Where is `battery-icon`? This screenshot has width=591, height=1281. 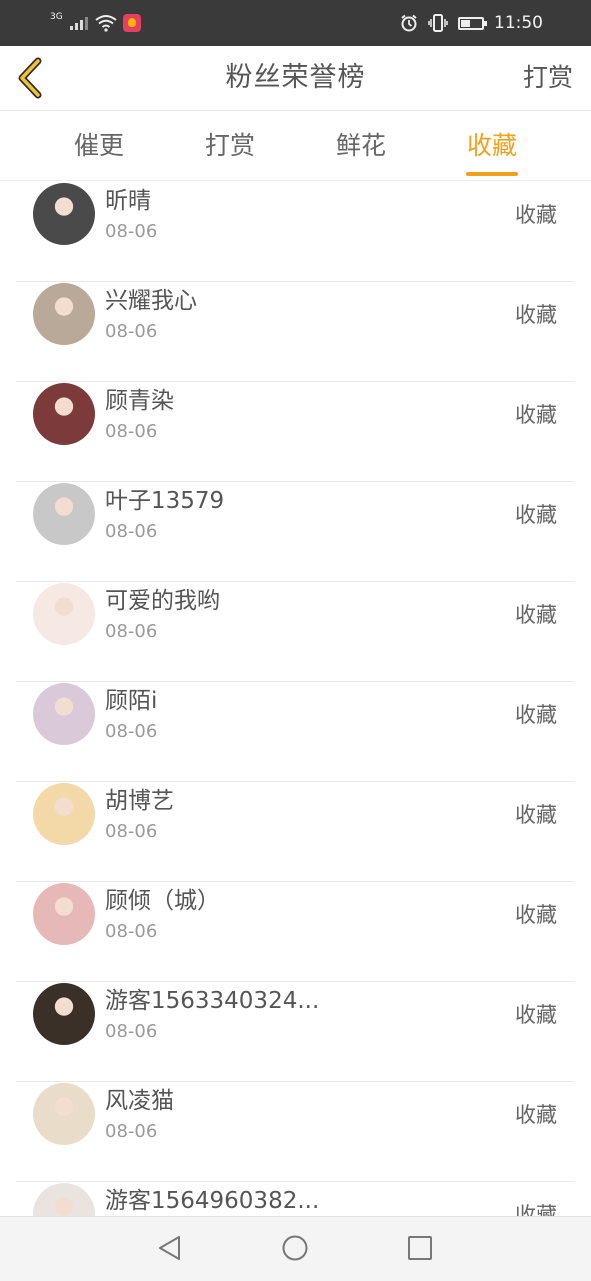
battery-icon is located at coordinates (472, 23).